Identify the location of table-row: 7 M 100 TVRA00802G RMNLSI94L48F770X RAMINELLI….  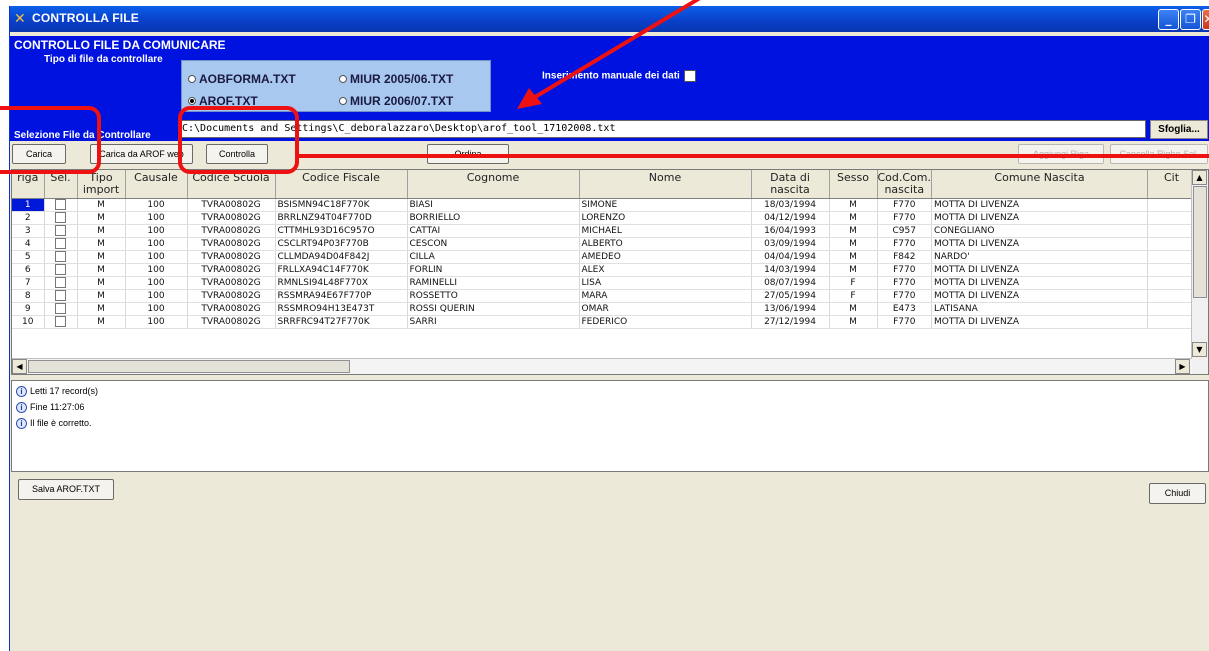
(604, 283).